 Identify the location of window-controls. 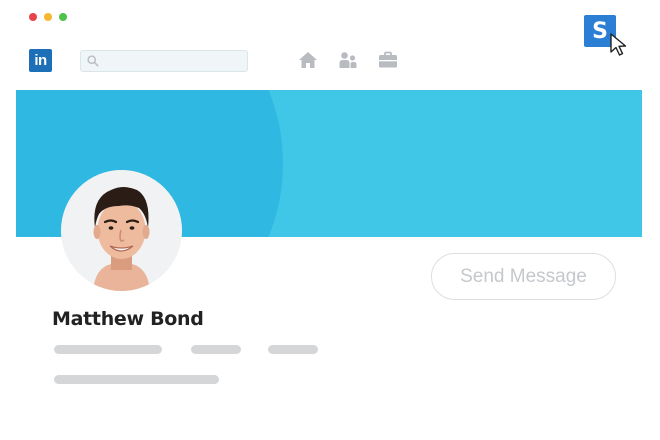
(48, 17).